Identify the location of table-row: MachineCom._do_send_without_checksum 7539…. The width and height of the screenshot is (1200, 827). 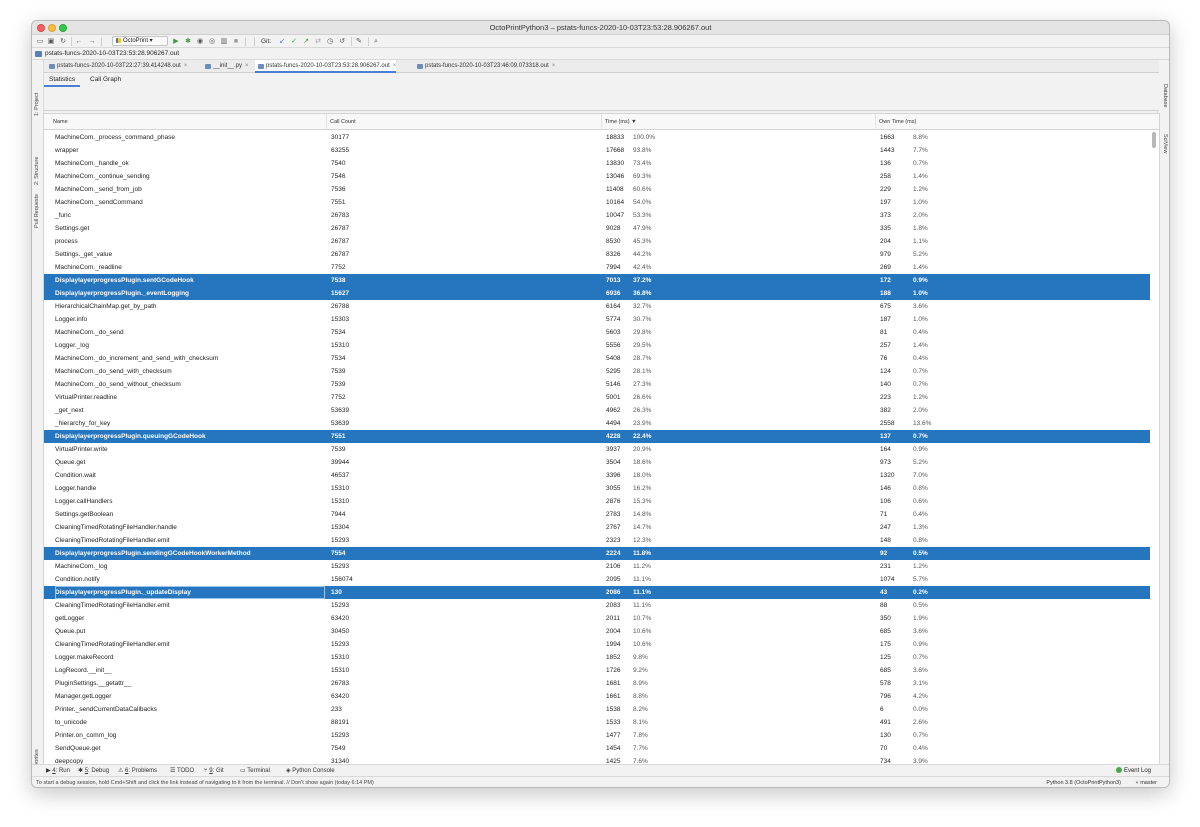
(597, 384).